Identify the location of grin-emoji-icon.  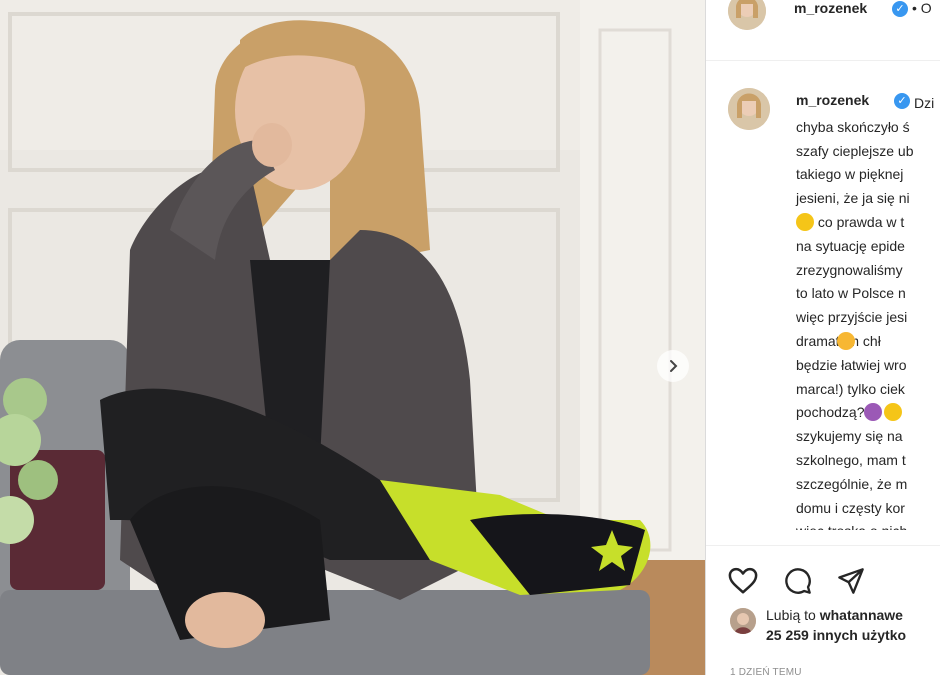
(893, 412).